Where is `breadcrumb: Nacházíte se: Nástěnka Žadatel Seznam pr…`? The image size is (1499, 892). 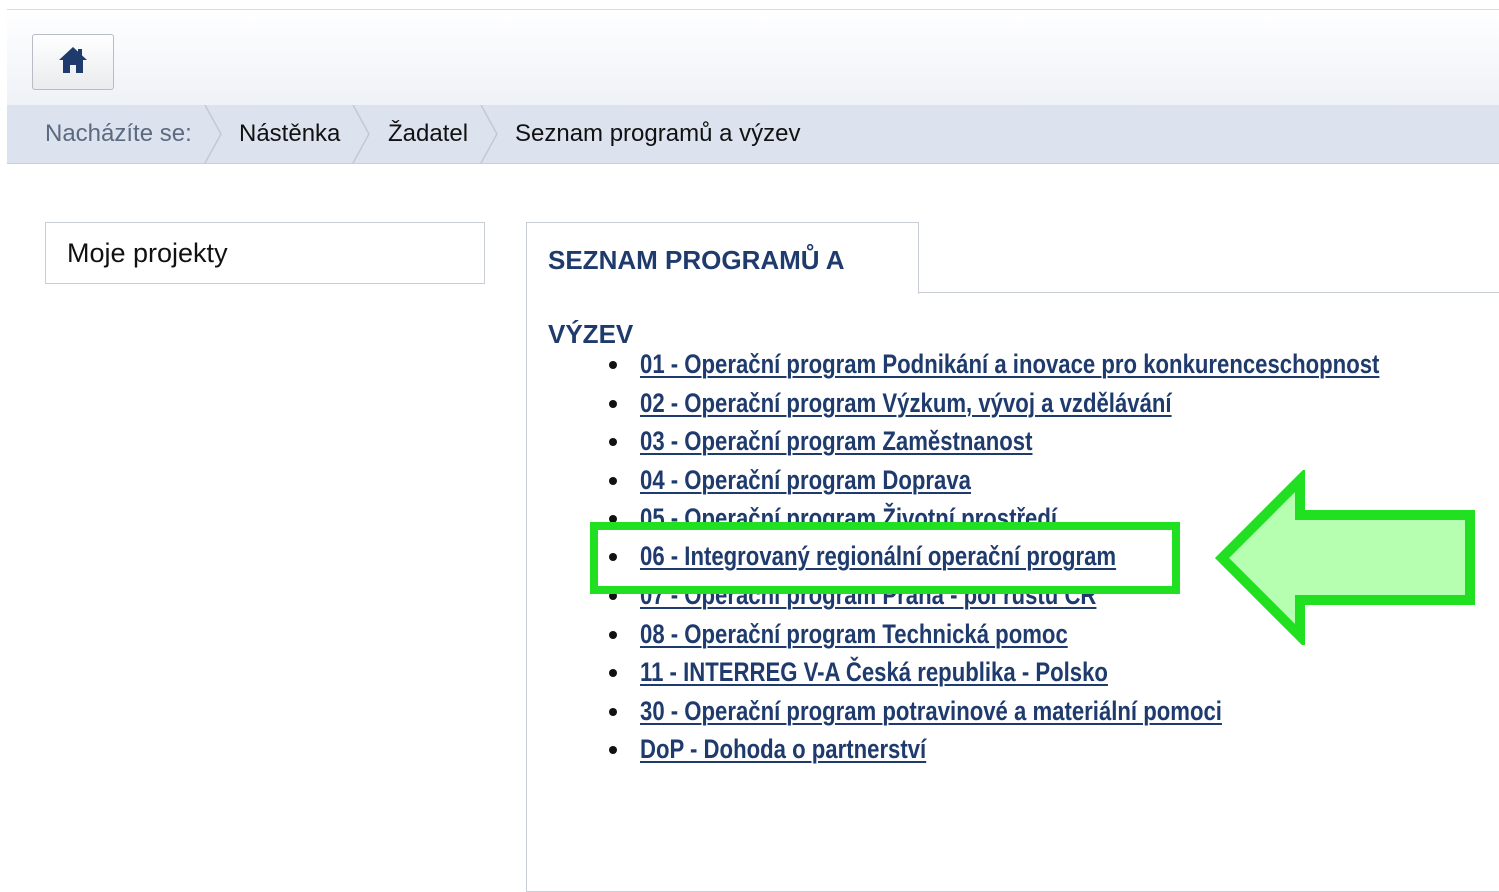 breadcrumb: Nacházíte se: Nástěnka Žadatel Seznam pr… is located at coordinates (753, 134).